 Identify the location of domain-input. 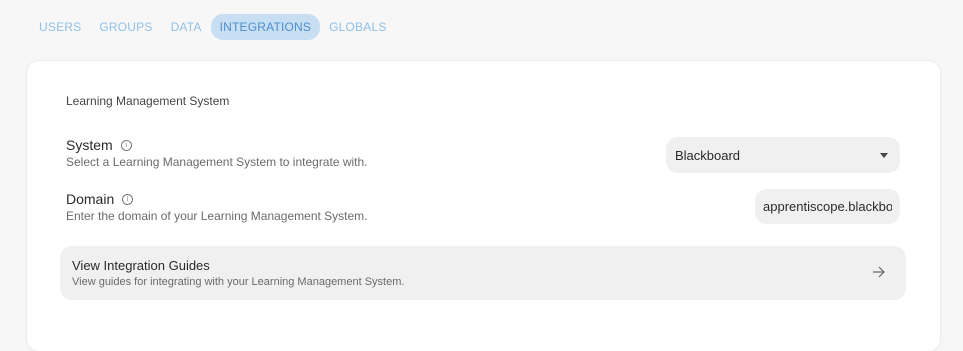
(827, 206).